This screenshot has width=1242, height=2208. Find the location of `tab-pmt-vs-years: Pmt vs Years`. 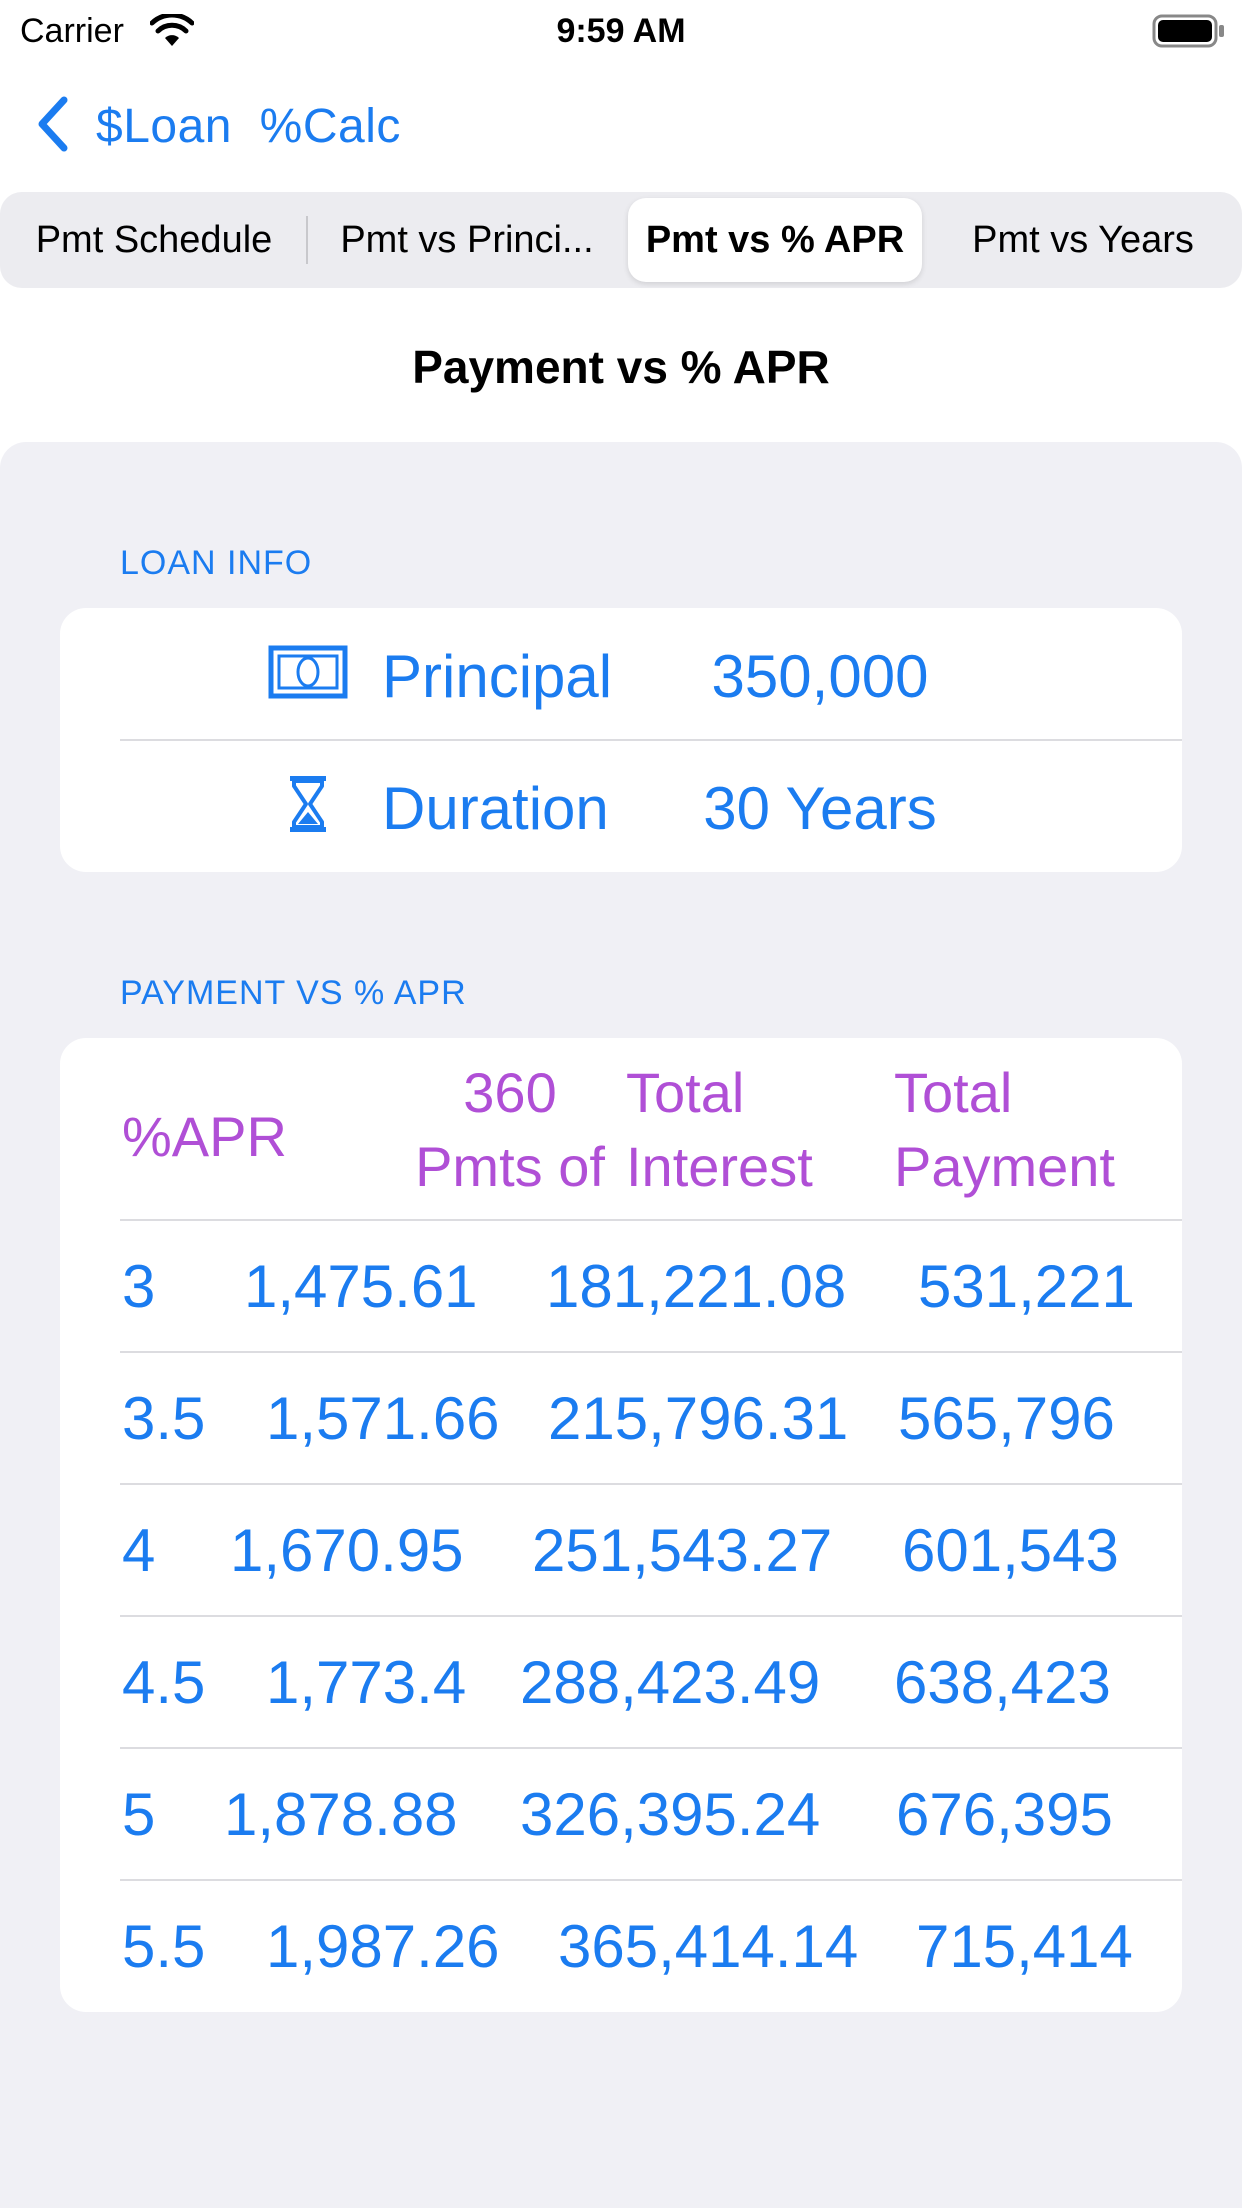

tab-pmt-vs-years: Pmt vs Years is located at coordinates (1083, 240).